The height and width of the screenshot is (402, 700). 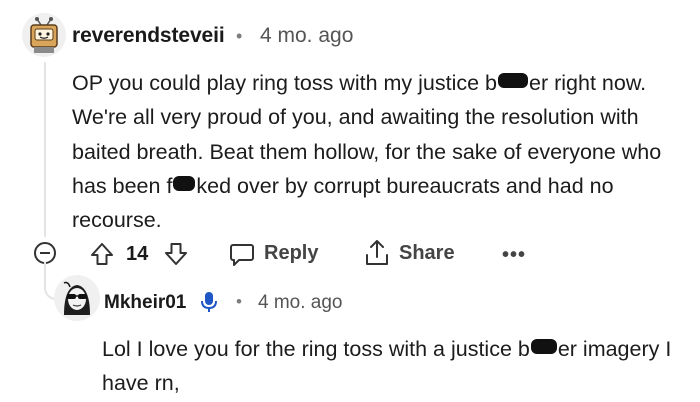 I want to click on more-options-icon: •••, so click(x=514, y=255).